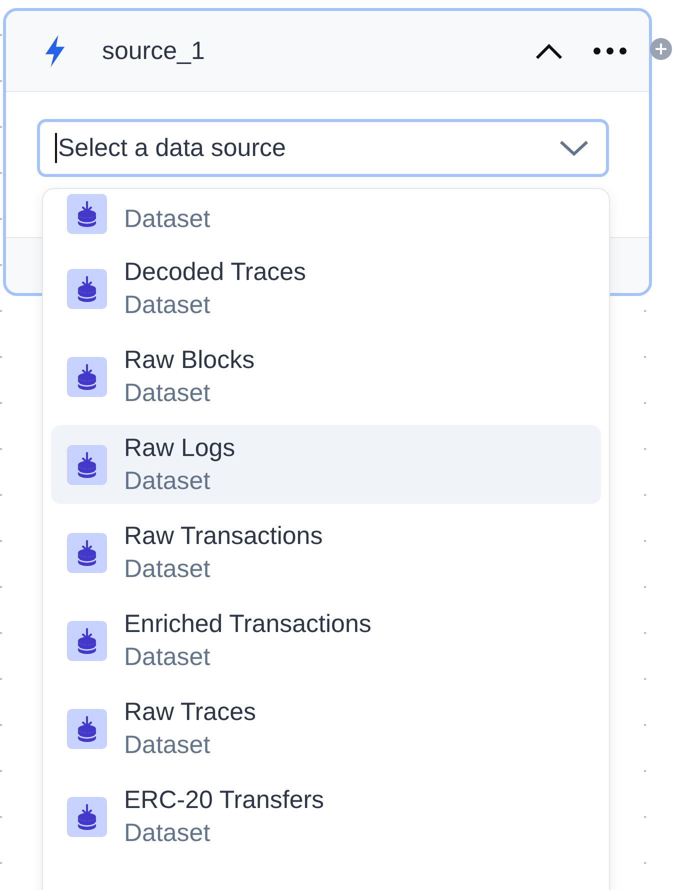 This screenshot has height=890, width=678. I want to click on more-icon, so click(610, 51).